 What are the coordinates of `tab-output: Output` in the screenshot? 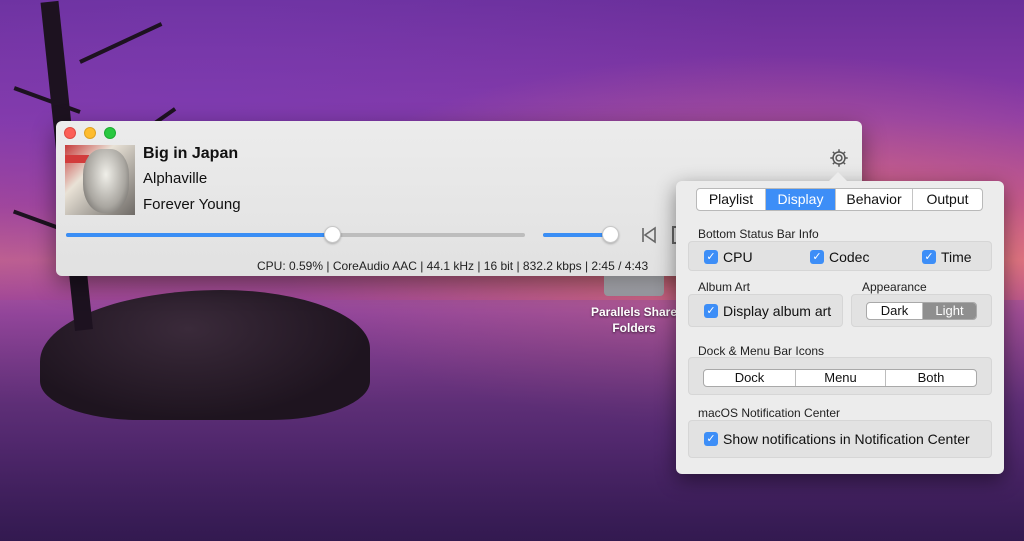 It's located at (947, 199).